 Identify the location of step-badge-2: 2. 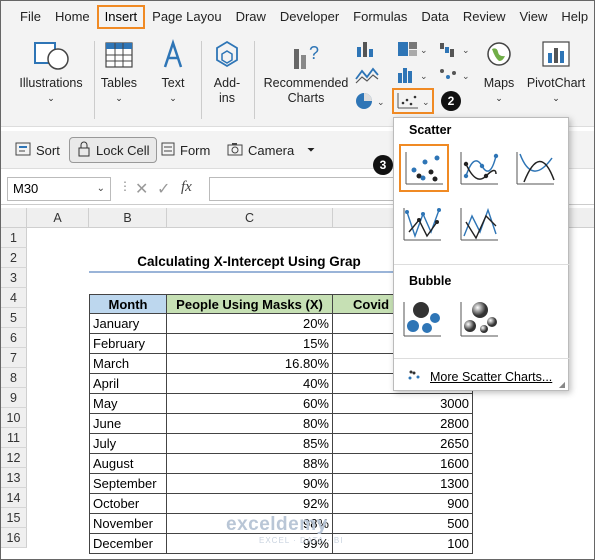
(451, 101).